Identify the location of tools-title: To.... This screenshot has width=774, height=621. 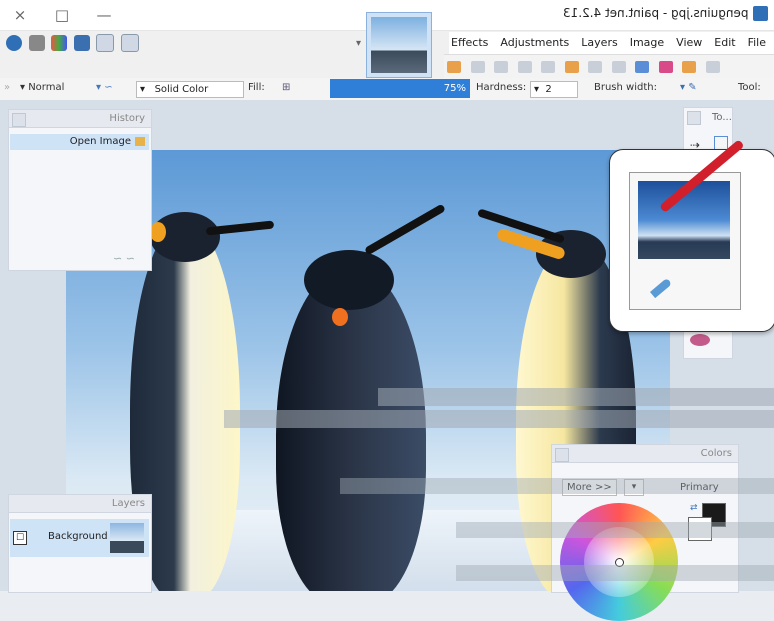
(722, 117).